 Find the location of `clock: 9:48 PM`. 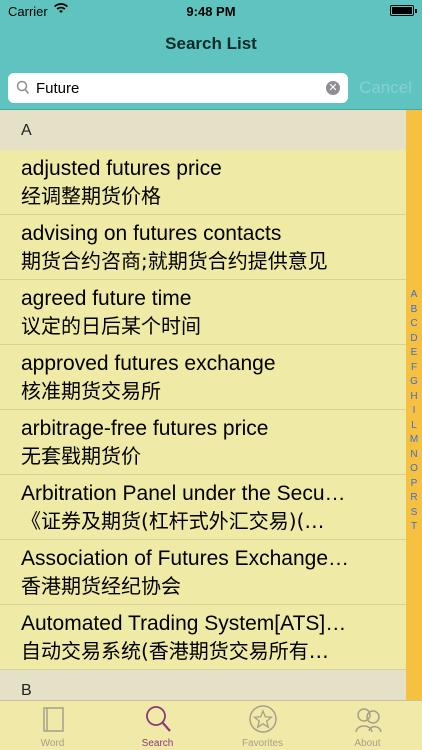

clock: 9:48 PM is located at coordinates (211, 11).